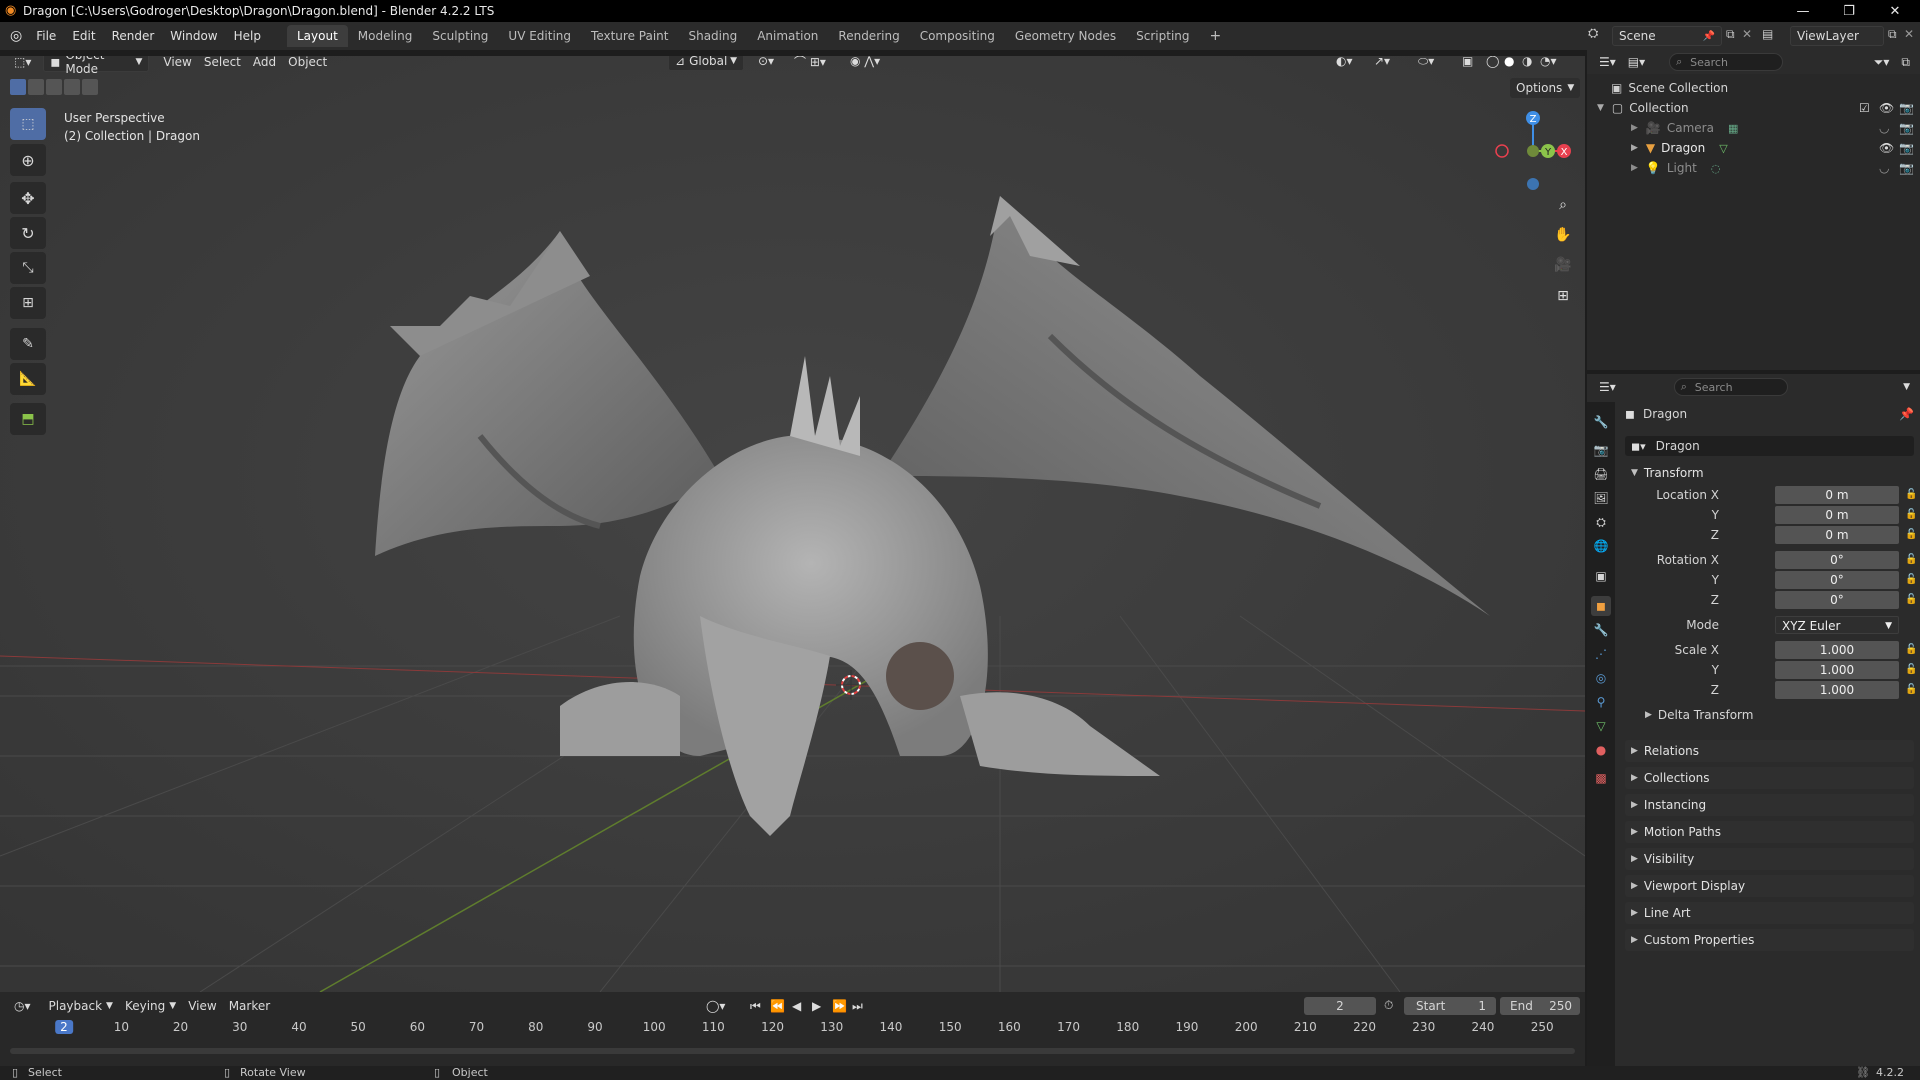 This screenshot has height=1080, width=1920. Describe the element at coordinates (1533, 151) in the screenshot. I see `navigation-gizmo: Z X Y` at that location.